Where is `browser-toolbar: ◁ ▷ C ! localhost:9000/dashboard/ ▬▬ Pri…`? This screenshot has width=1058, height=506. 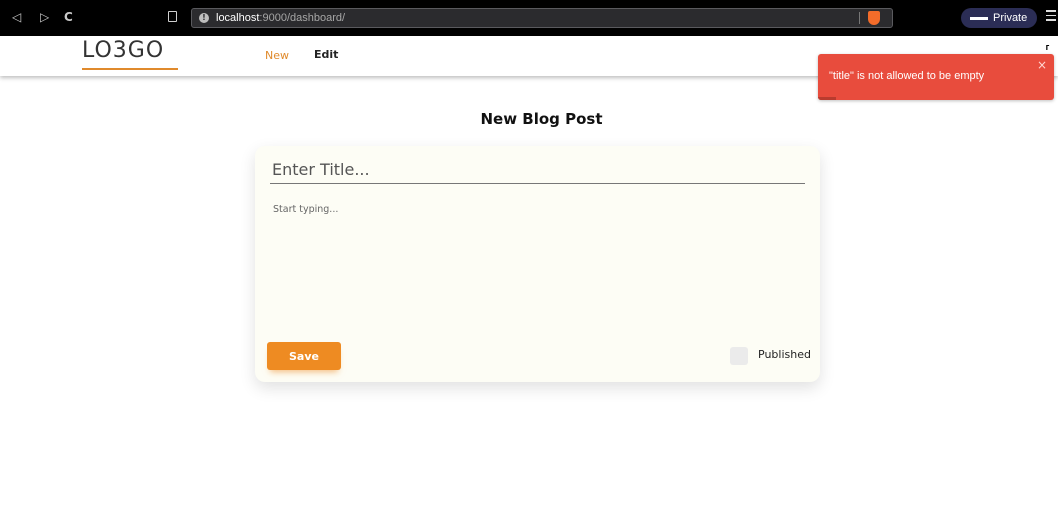 browser-toolbar: ◁ ▷ C ! localhost:9000/dashboard/ ▬▬ Pri… is located at coordinates (529, 18).